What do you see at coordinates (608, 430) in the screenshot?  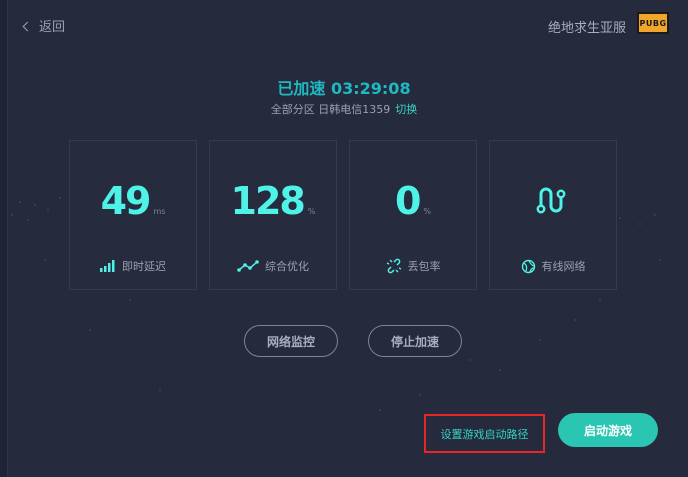 I see `launch-game-button: 启动游戏` at bounding box center [608, 430].